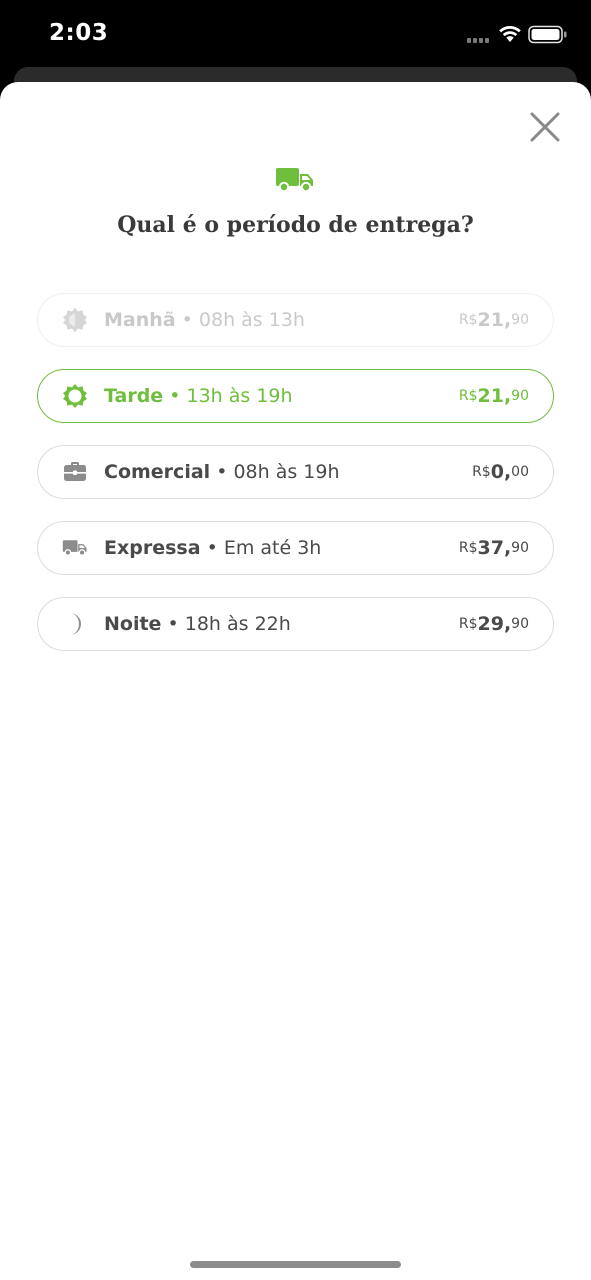 This screenshot has height=1280, width=591. What do you see at coordinates (295, 225) in the screenshot?
I see `sheet-title: Qual é o período de entrega?` at bounding box center [295, 225].